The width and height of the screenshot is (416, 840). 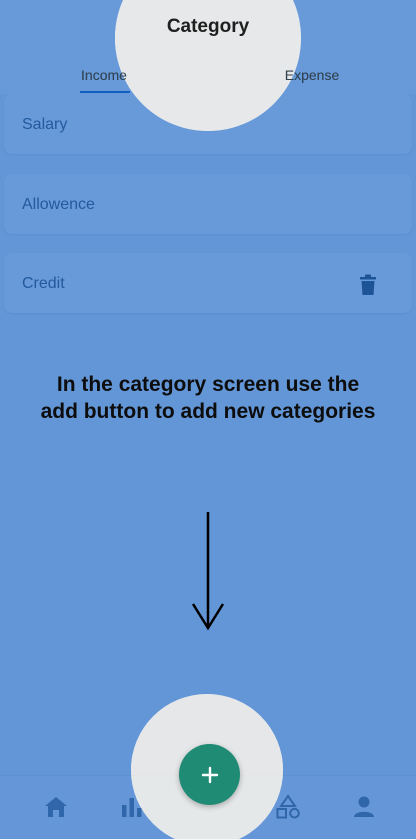 I want to click on delete-icon, so click(x=368, y=285).